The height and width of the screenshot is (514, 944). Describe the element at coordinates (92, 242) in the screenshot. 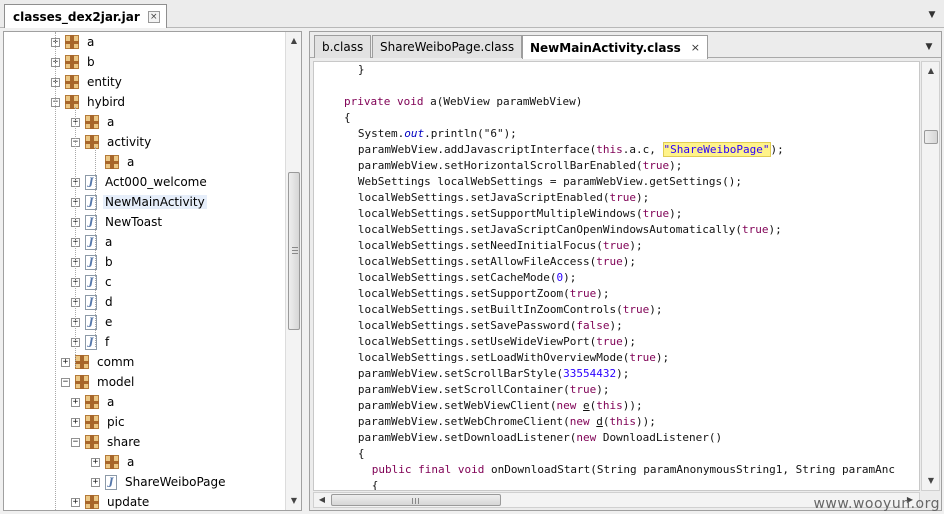

I see `tree-item: + Ja` at that location.